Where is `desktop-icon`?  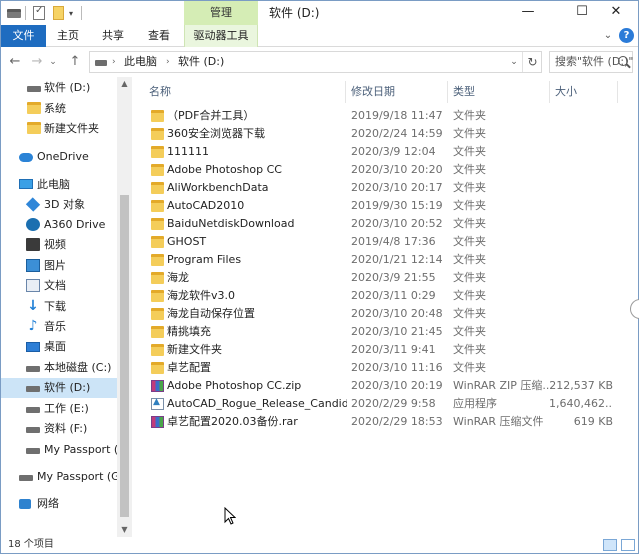 desktop-icon is located at coordinates (33, 347).